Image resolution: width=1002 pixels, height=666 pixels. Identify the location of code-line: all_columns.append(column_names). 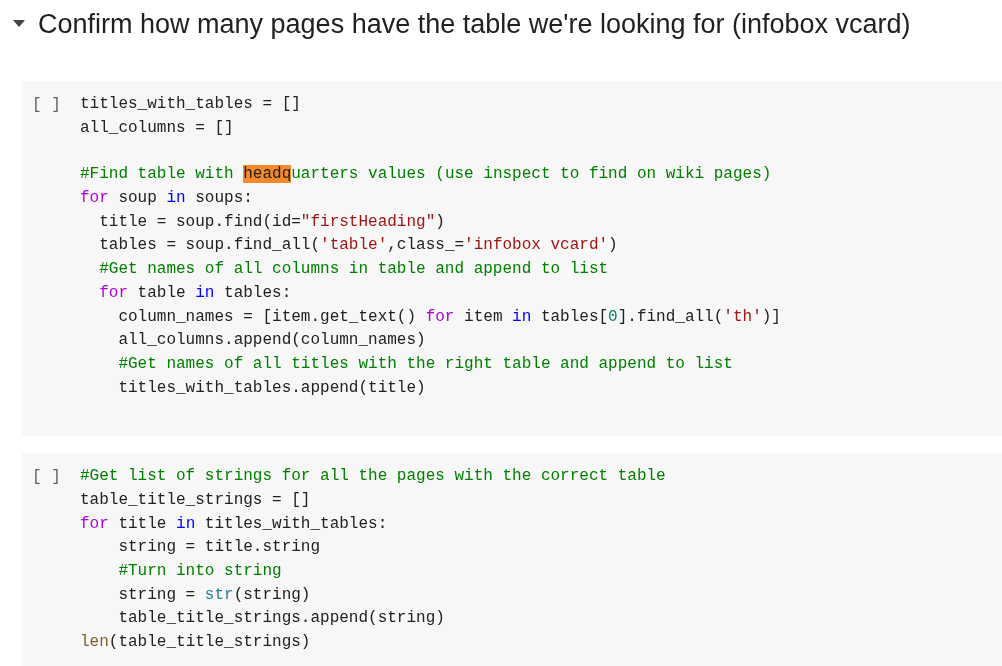
(272, 341).